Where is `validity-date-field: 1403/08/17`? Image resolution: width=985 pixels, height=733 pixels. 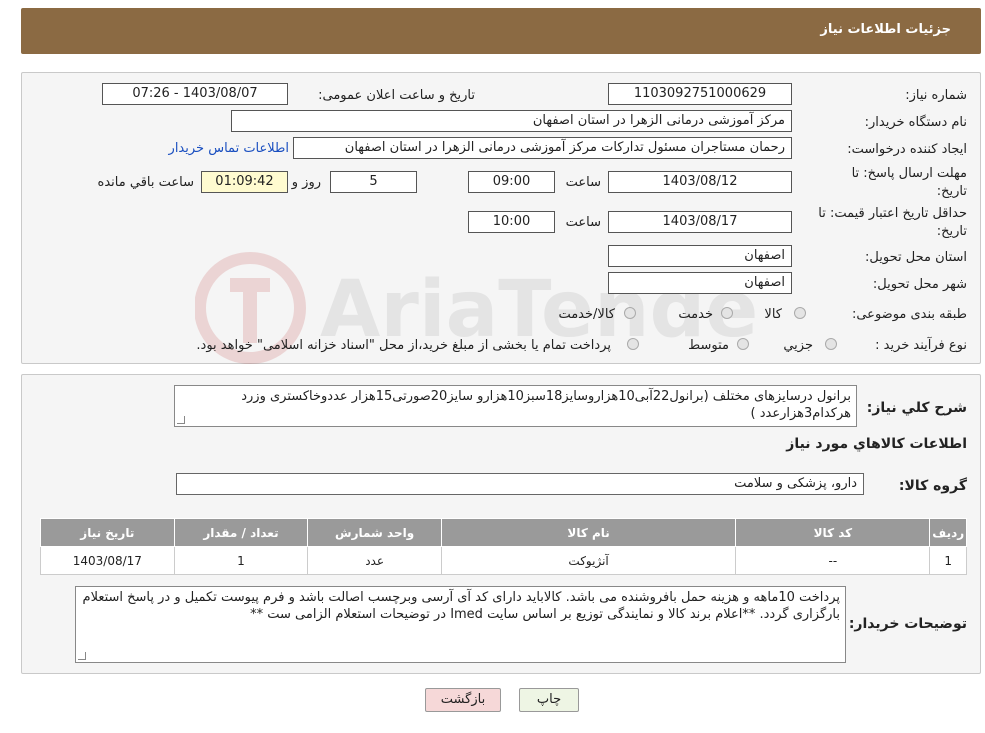
validity-date-field: 1403/08/17 is located at coordinates (700, 222).